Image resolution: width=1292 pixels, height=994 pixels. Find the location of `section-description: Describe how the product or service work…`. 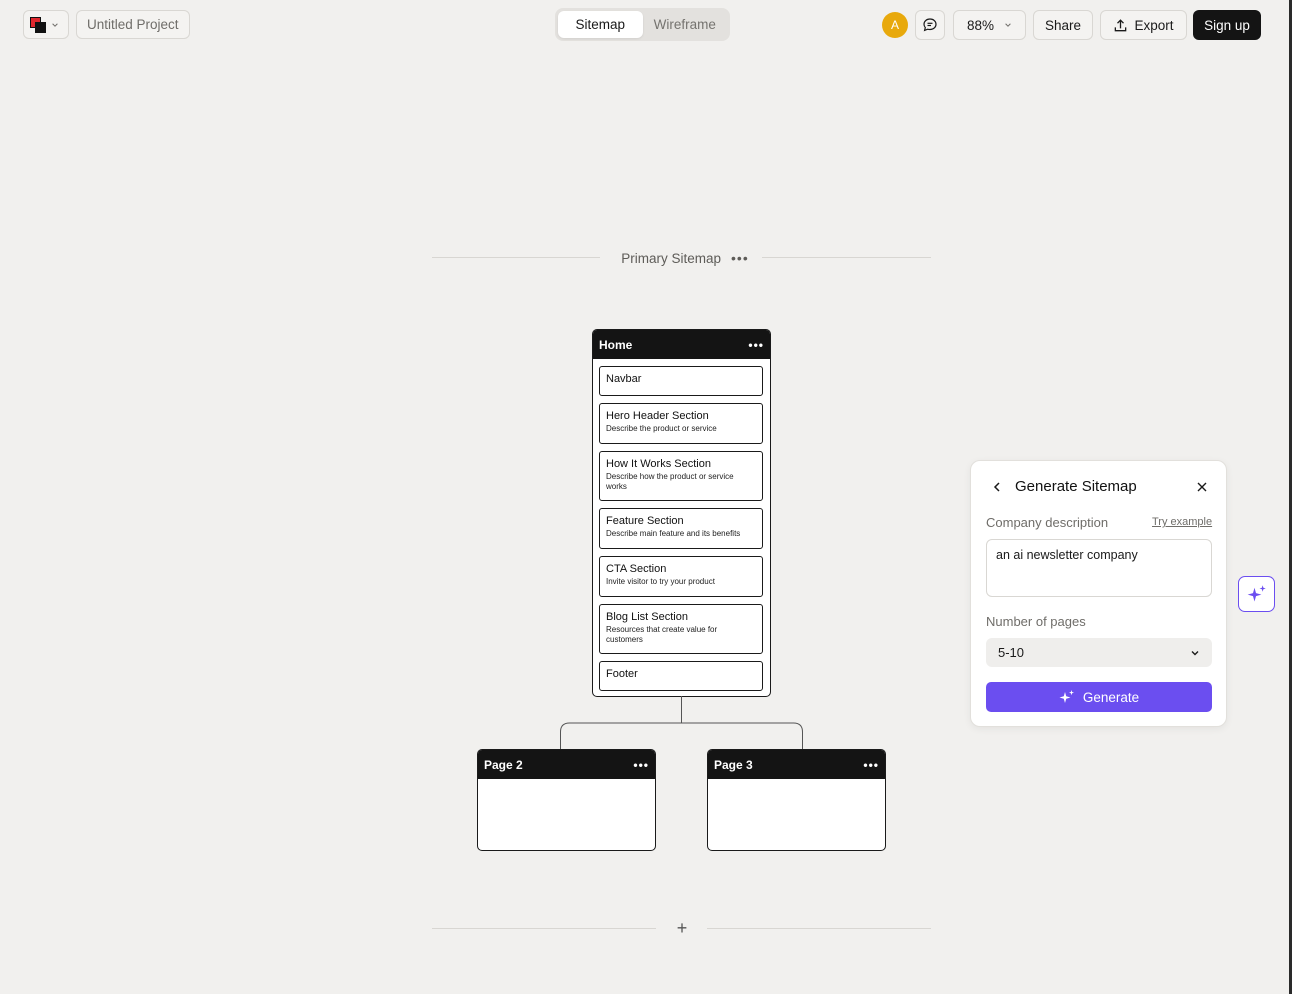

section-description: Describe how the product or service work… is located at coordinates (670, 481).